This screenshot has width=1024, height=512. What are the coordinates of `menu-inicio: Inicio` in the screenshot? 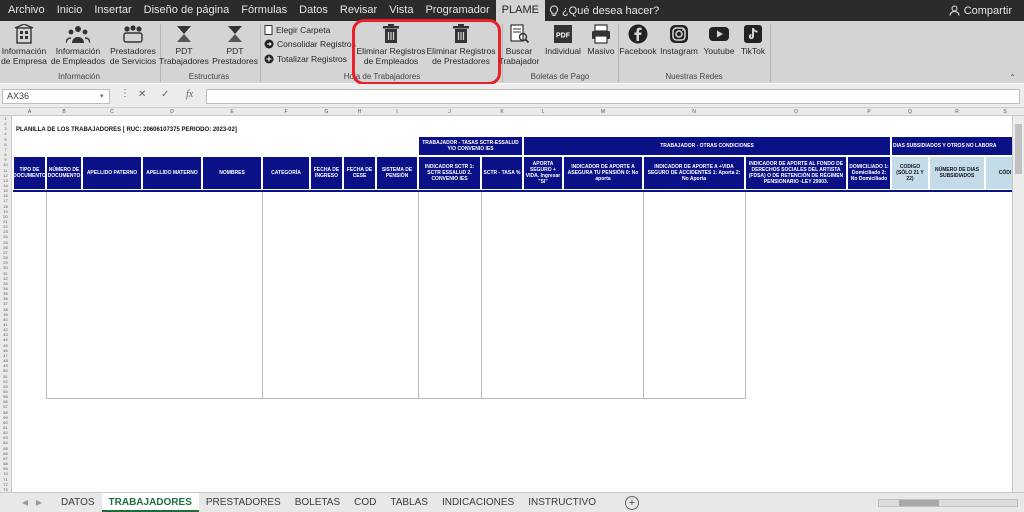 It's located at (70, 10).